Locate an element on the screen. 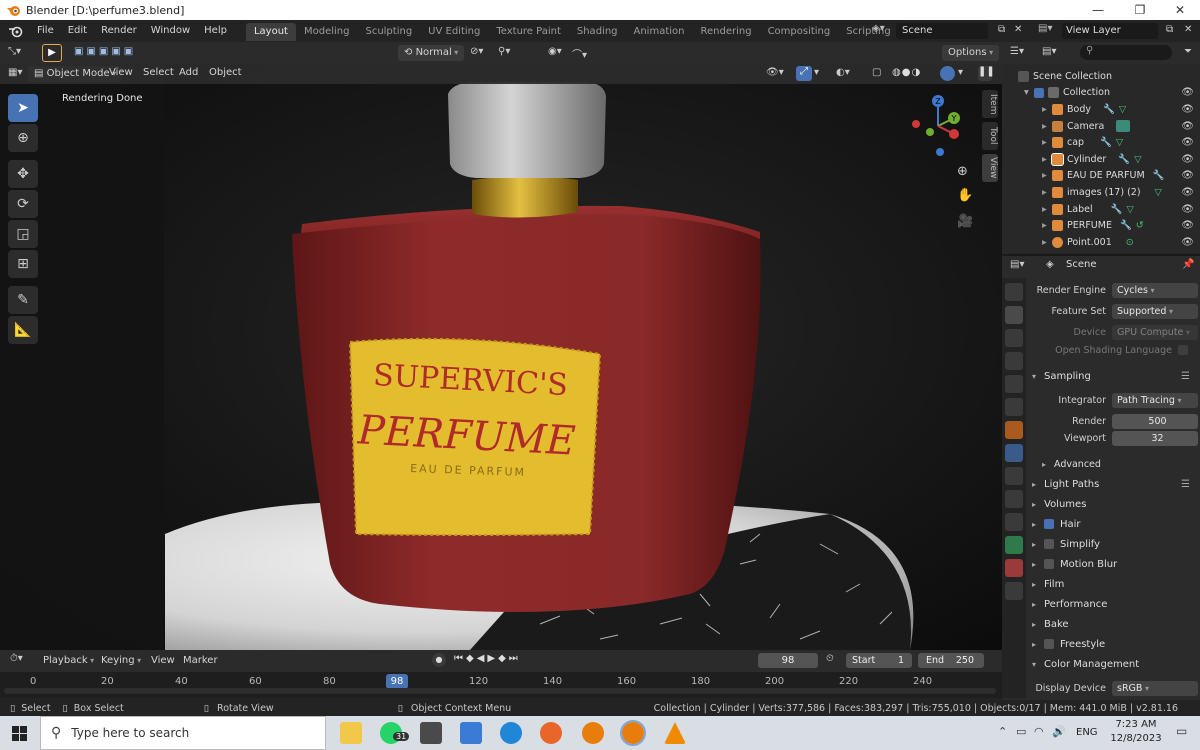 This screenshot has width=1200, height=750. motion-blur-checkbox is located at coordinates (1049, 564).